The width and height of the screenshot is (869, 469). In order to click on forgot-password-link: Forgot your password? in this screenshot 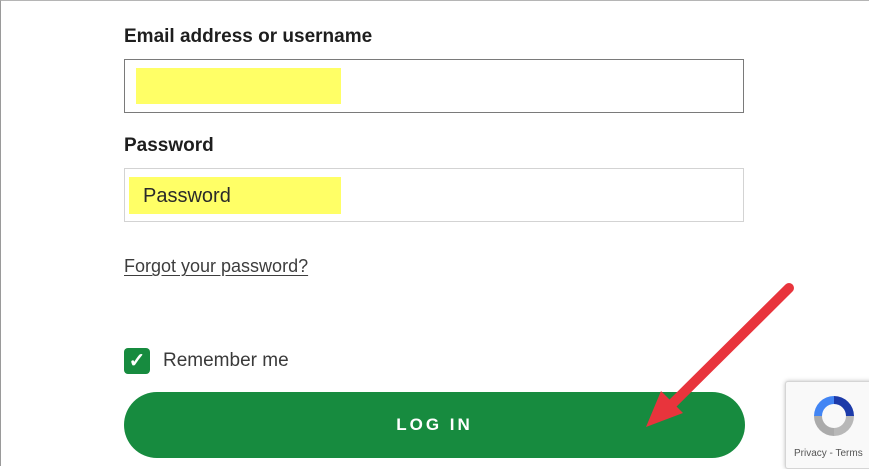, I will do `click(216, 266)`.